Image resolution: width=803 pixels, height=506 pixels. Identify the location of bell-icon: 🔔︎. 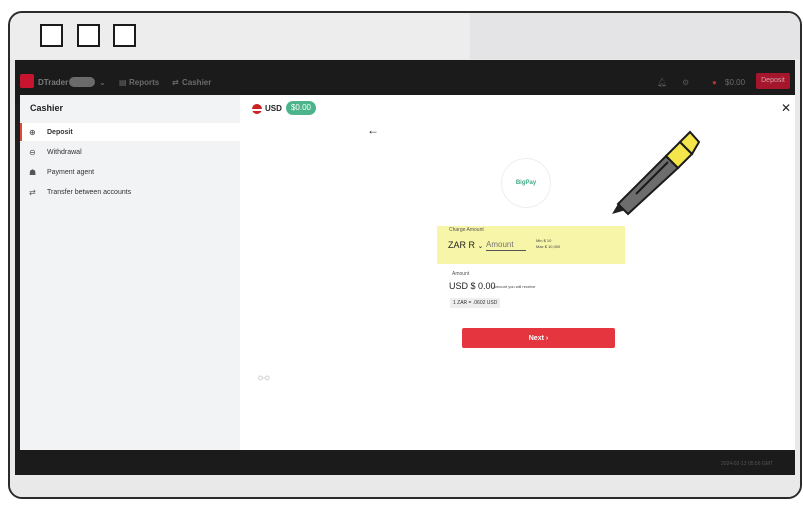
(662, 82).